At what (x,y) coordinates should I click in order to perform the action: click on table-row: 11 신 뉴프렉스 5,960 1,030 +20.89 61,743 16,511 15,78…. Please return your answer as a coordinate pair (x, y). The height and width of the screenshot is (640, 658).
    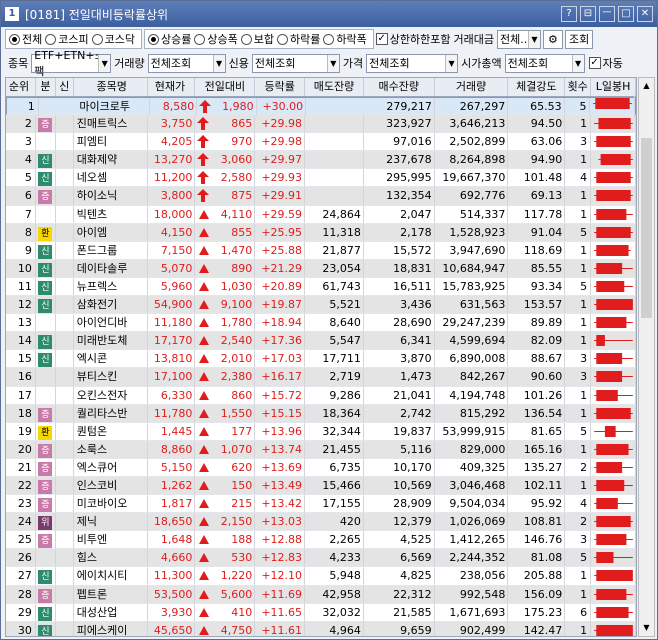
    Looking at the image, I should click on (321, 287).